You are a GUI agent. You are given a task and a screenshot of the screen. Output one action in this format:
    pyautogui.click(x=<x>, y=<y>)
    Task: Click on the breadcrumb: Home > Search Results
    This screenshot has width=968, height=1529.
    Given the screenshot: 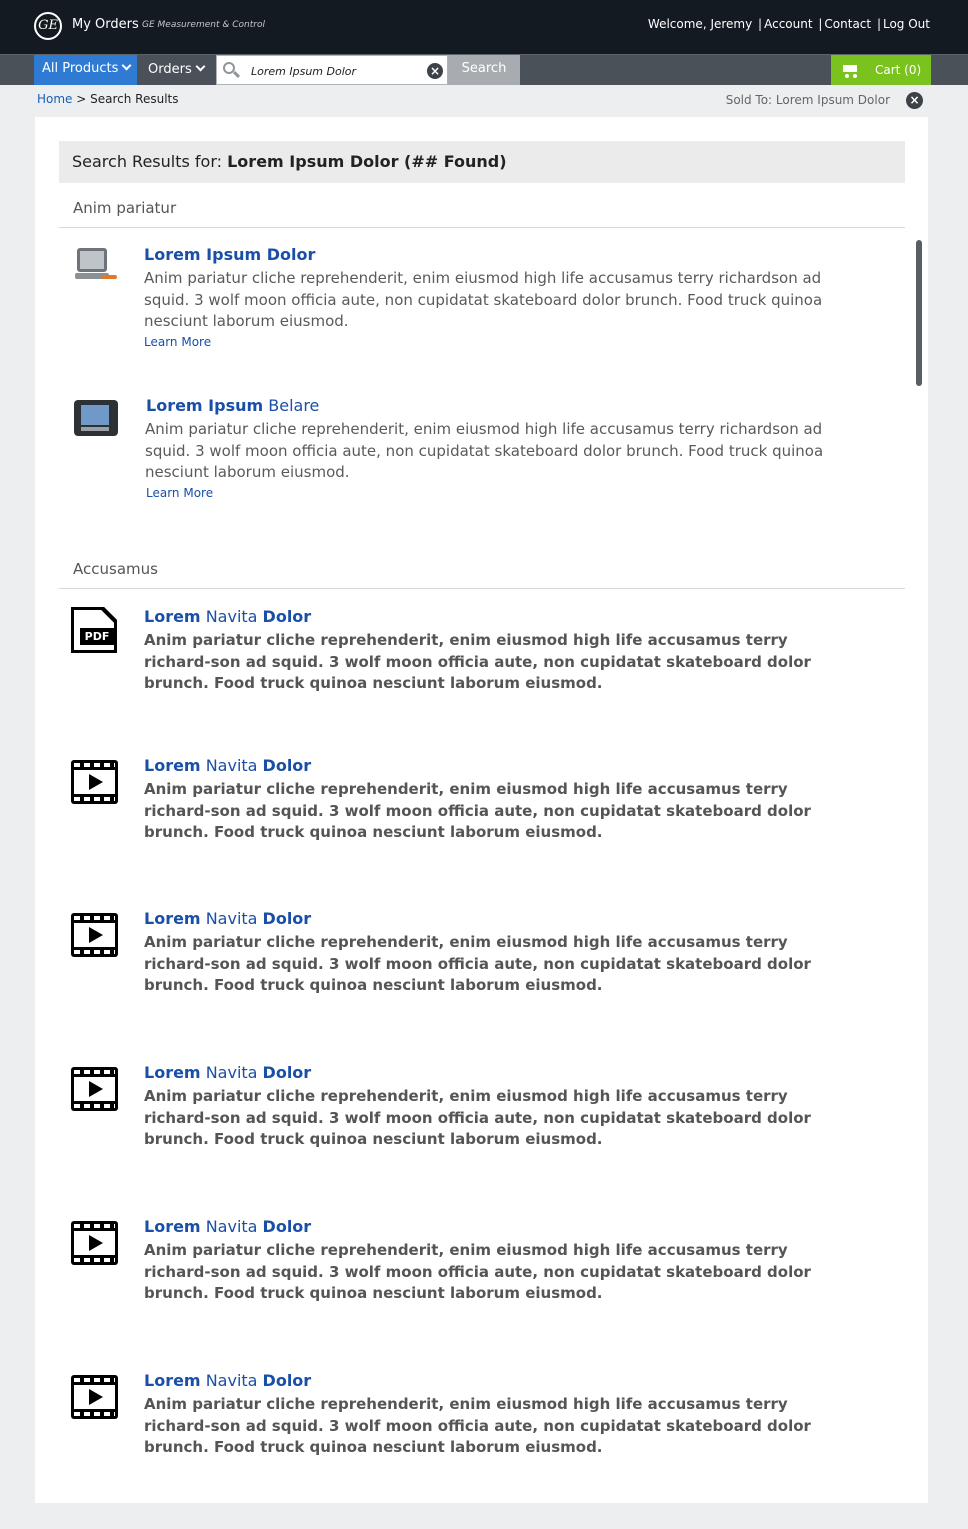 What is the action you would take?
    pyautogui.click(x=108, y=99)
    